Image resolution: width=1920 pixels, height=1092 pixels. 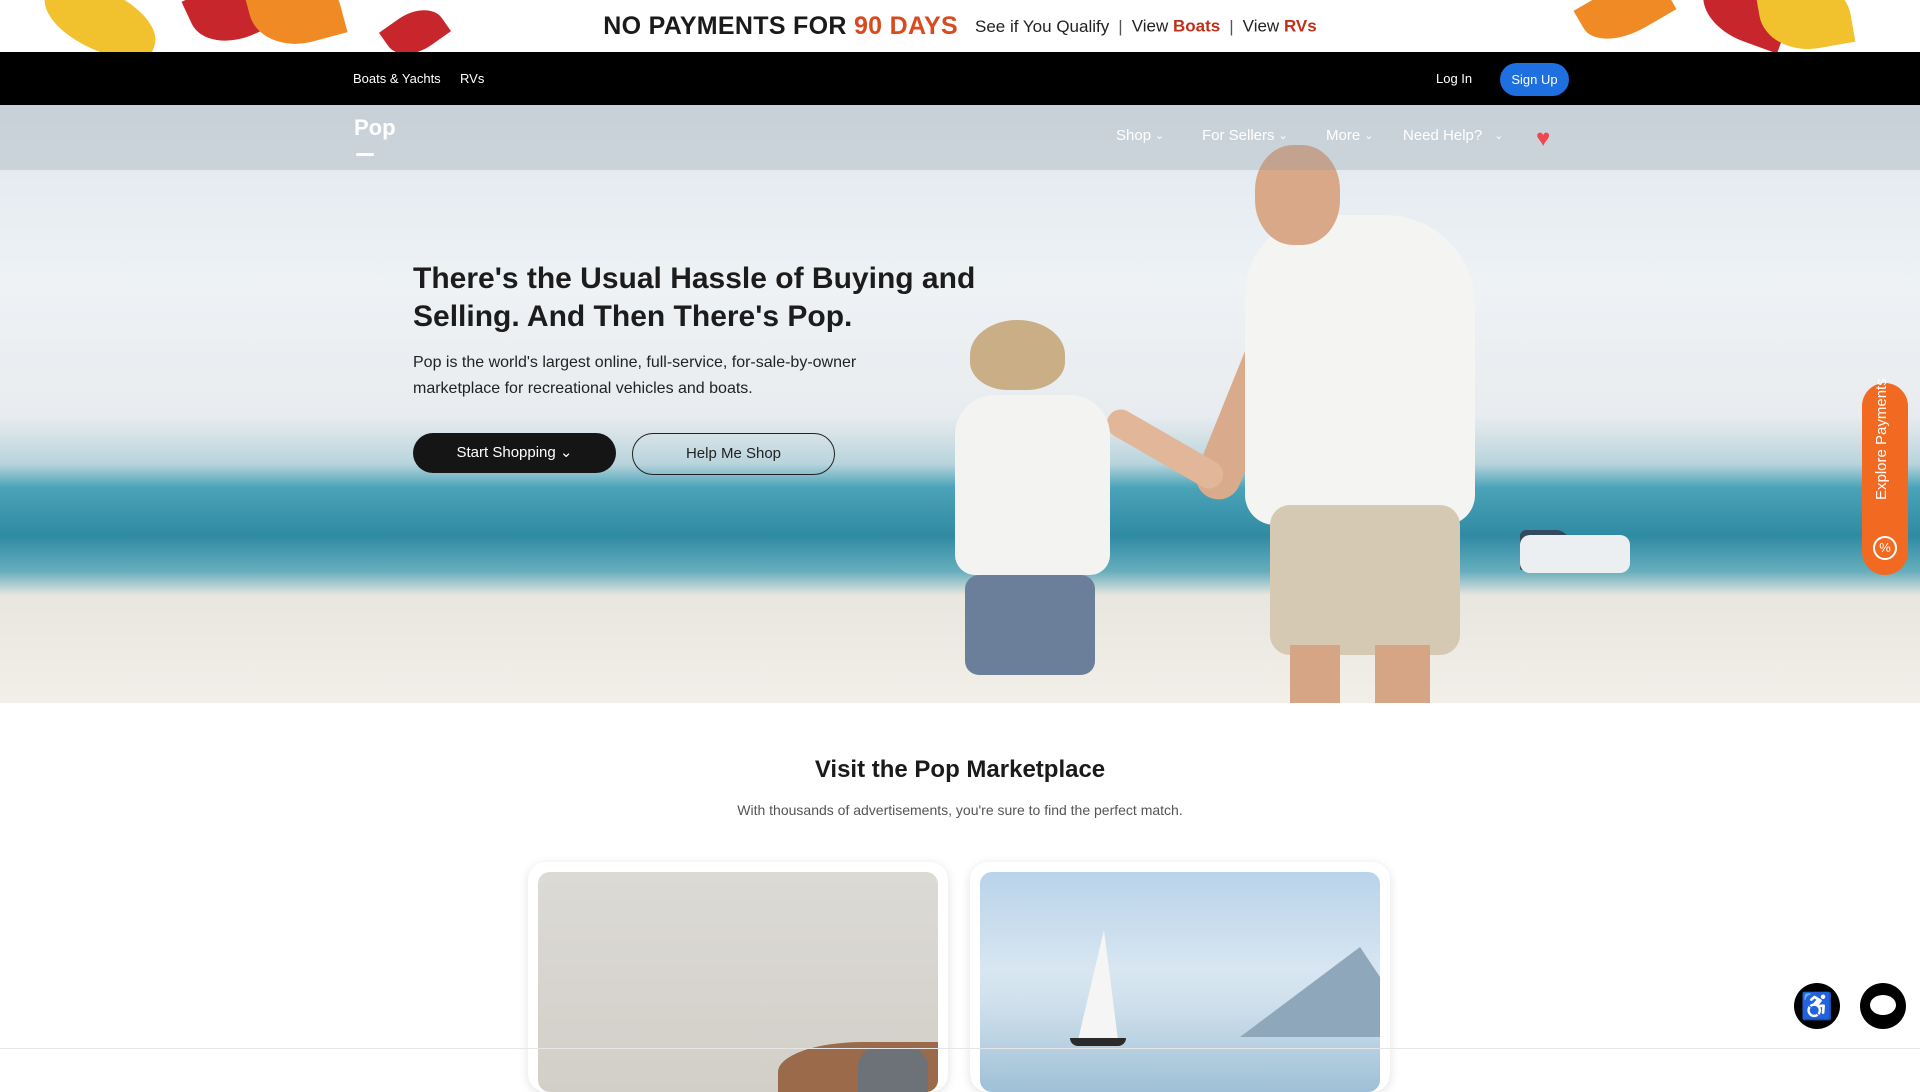 What do you see at coordinates (1454, 78) in the screenshot?
I see `login-link: Log In` at bounding box center [1454, 78].